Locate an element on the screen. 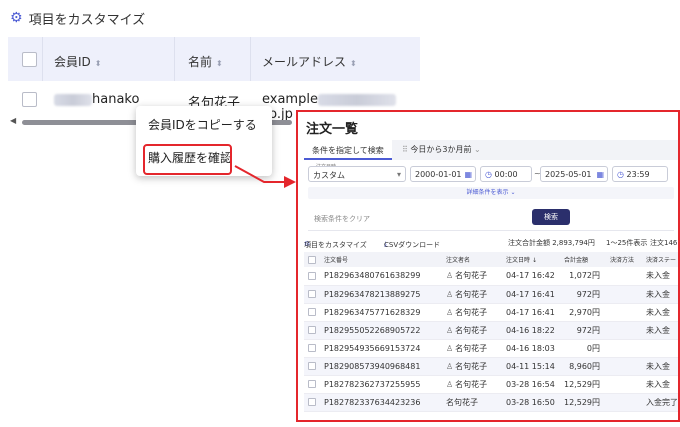 The image size is (680, 427). csv-download-label: CSVダウンロード is located at coordinates (412, 245).